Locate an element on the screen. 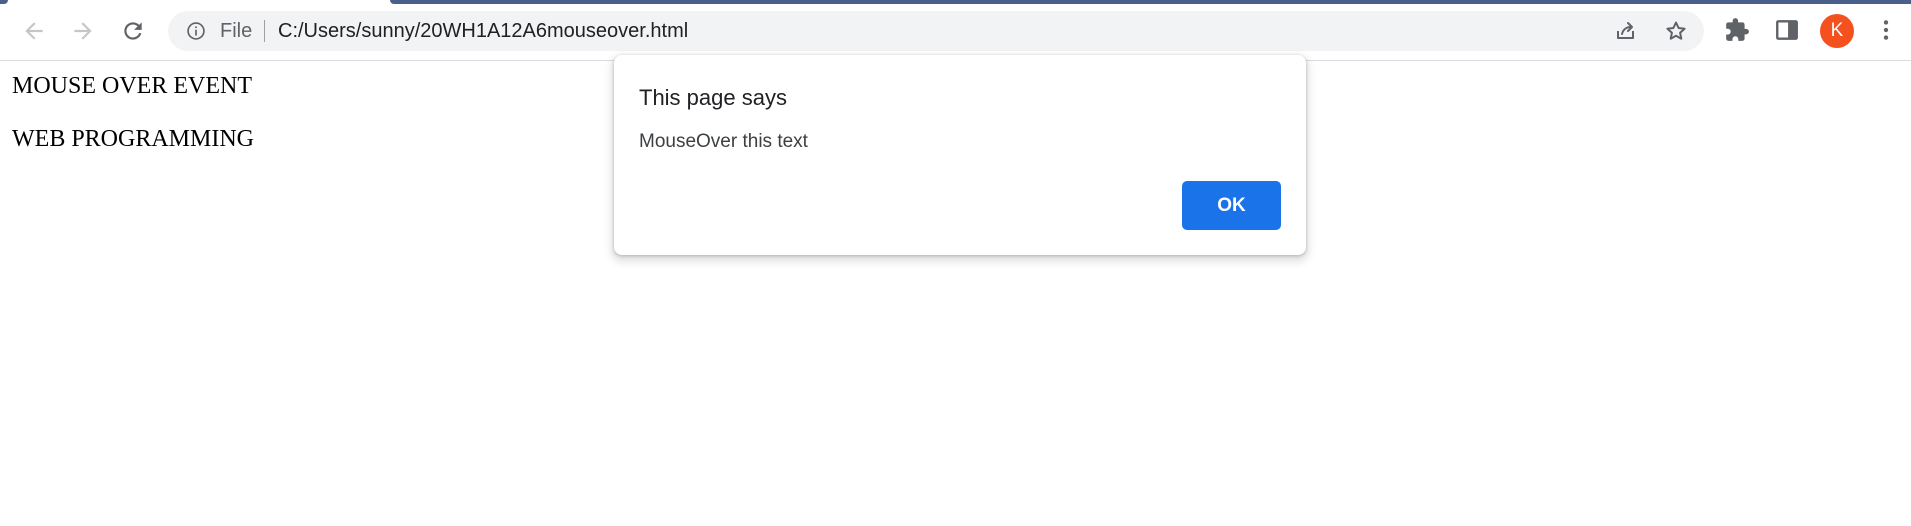 The image size is (1911, 526). ok-button: OK is located at coordinates (1231, 205).